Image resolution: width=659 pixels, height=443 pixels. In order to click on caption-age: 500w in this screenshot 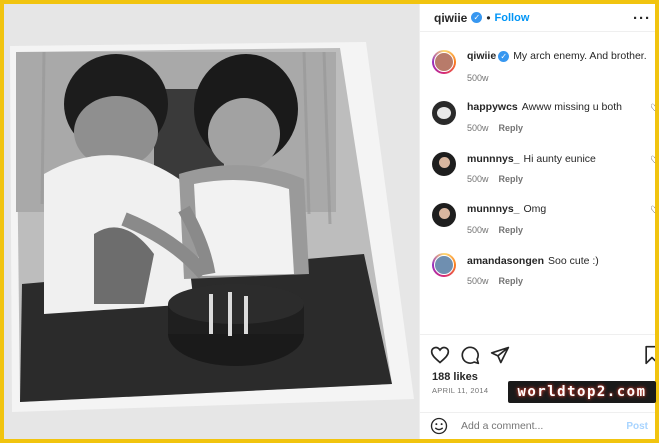, I will do `click(478, 78)`.